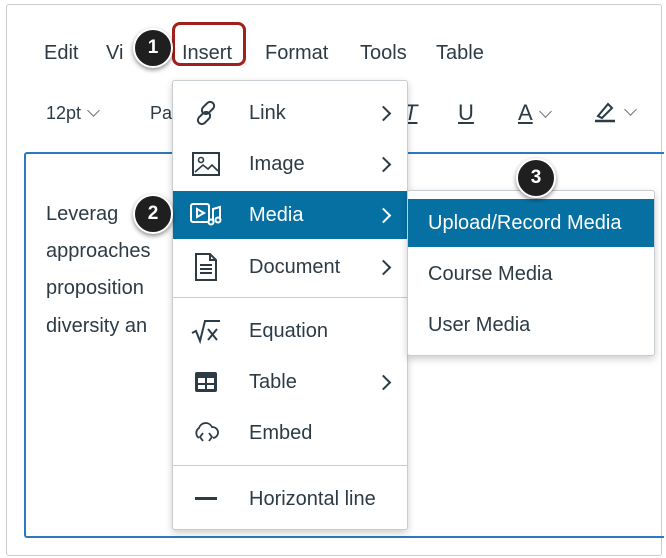  I want to click on insert-embed: Embed, so click(290, 433).